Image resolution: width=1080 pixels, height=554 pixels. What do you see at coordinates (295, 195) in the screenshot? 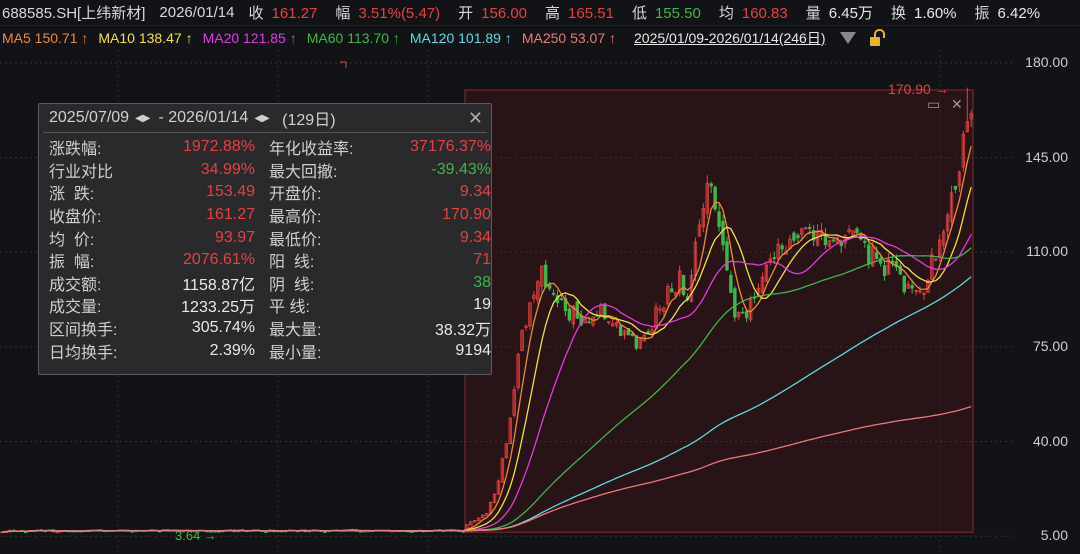
I see `stat-label: 开盘价:` at bounding box center [295, 195].